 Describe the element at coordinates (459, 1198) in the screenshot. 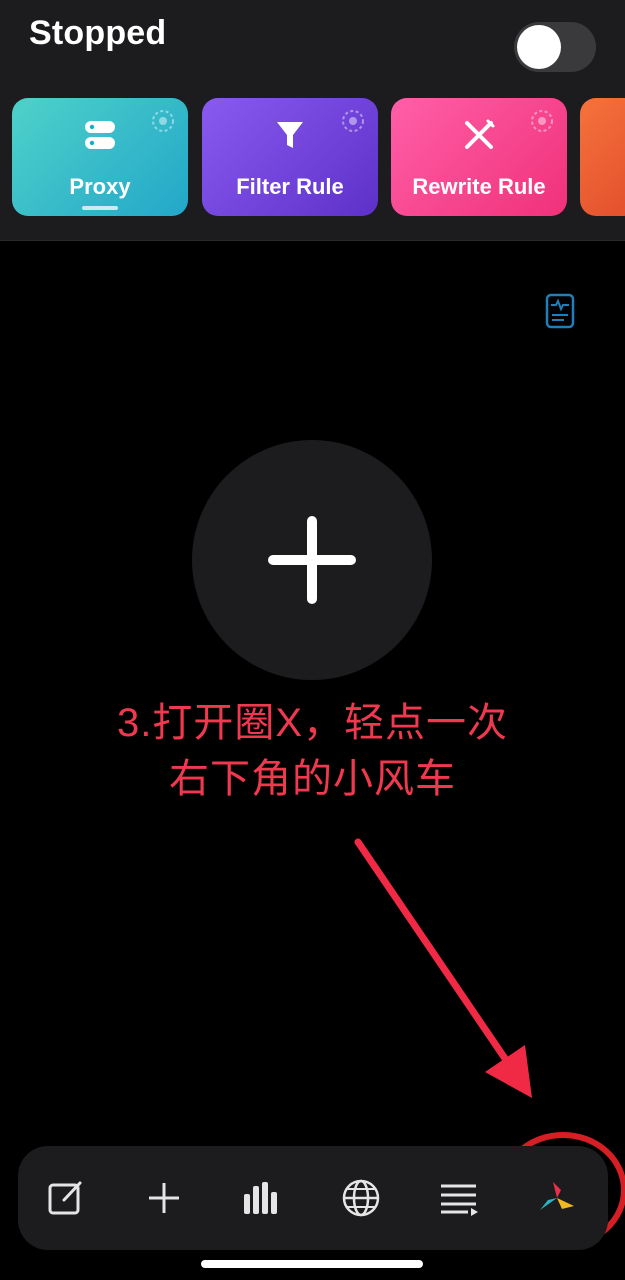

I see `list-icon` at that location.